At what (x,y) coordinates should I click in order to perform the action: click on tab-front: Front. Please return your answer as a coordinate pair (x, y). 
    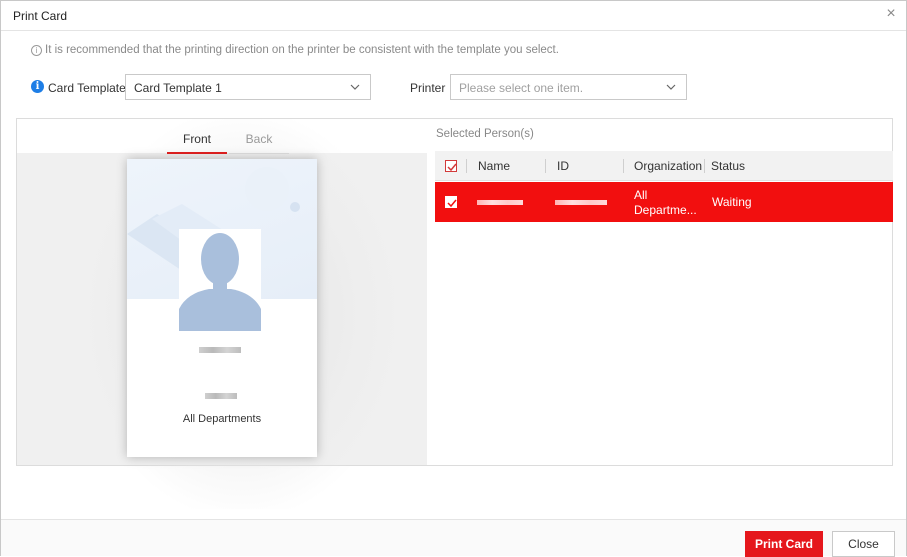
    Looking at the image, I should click on (197, 143).